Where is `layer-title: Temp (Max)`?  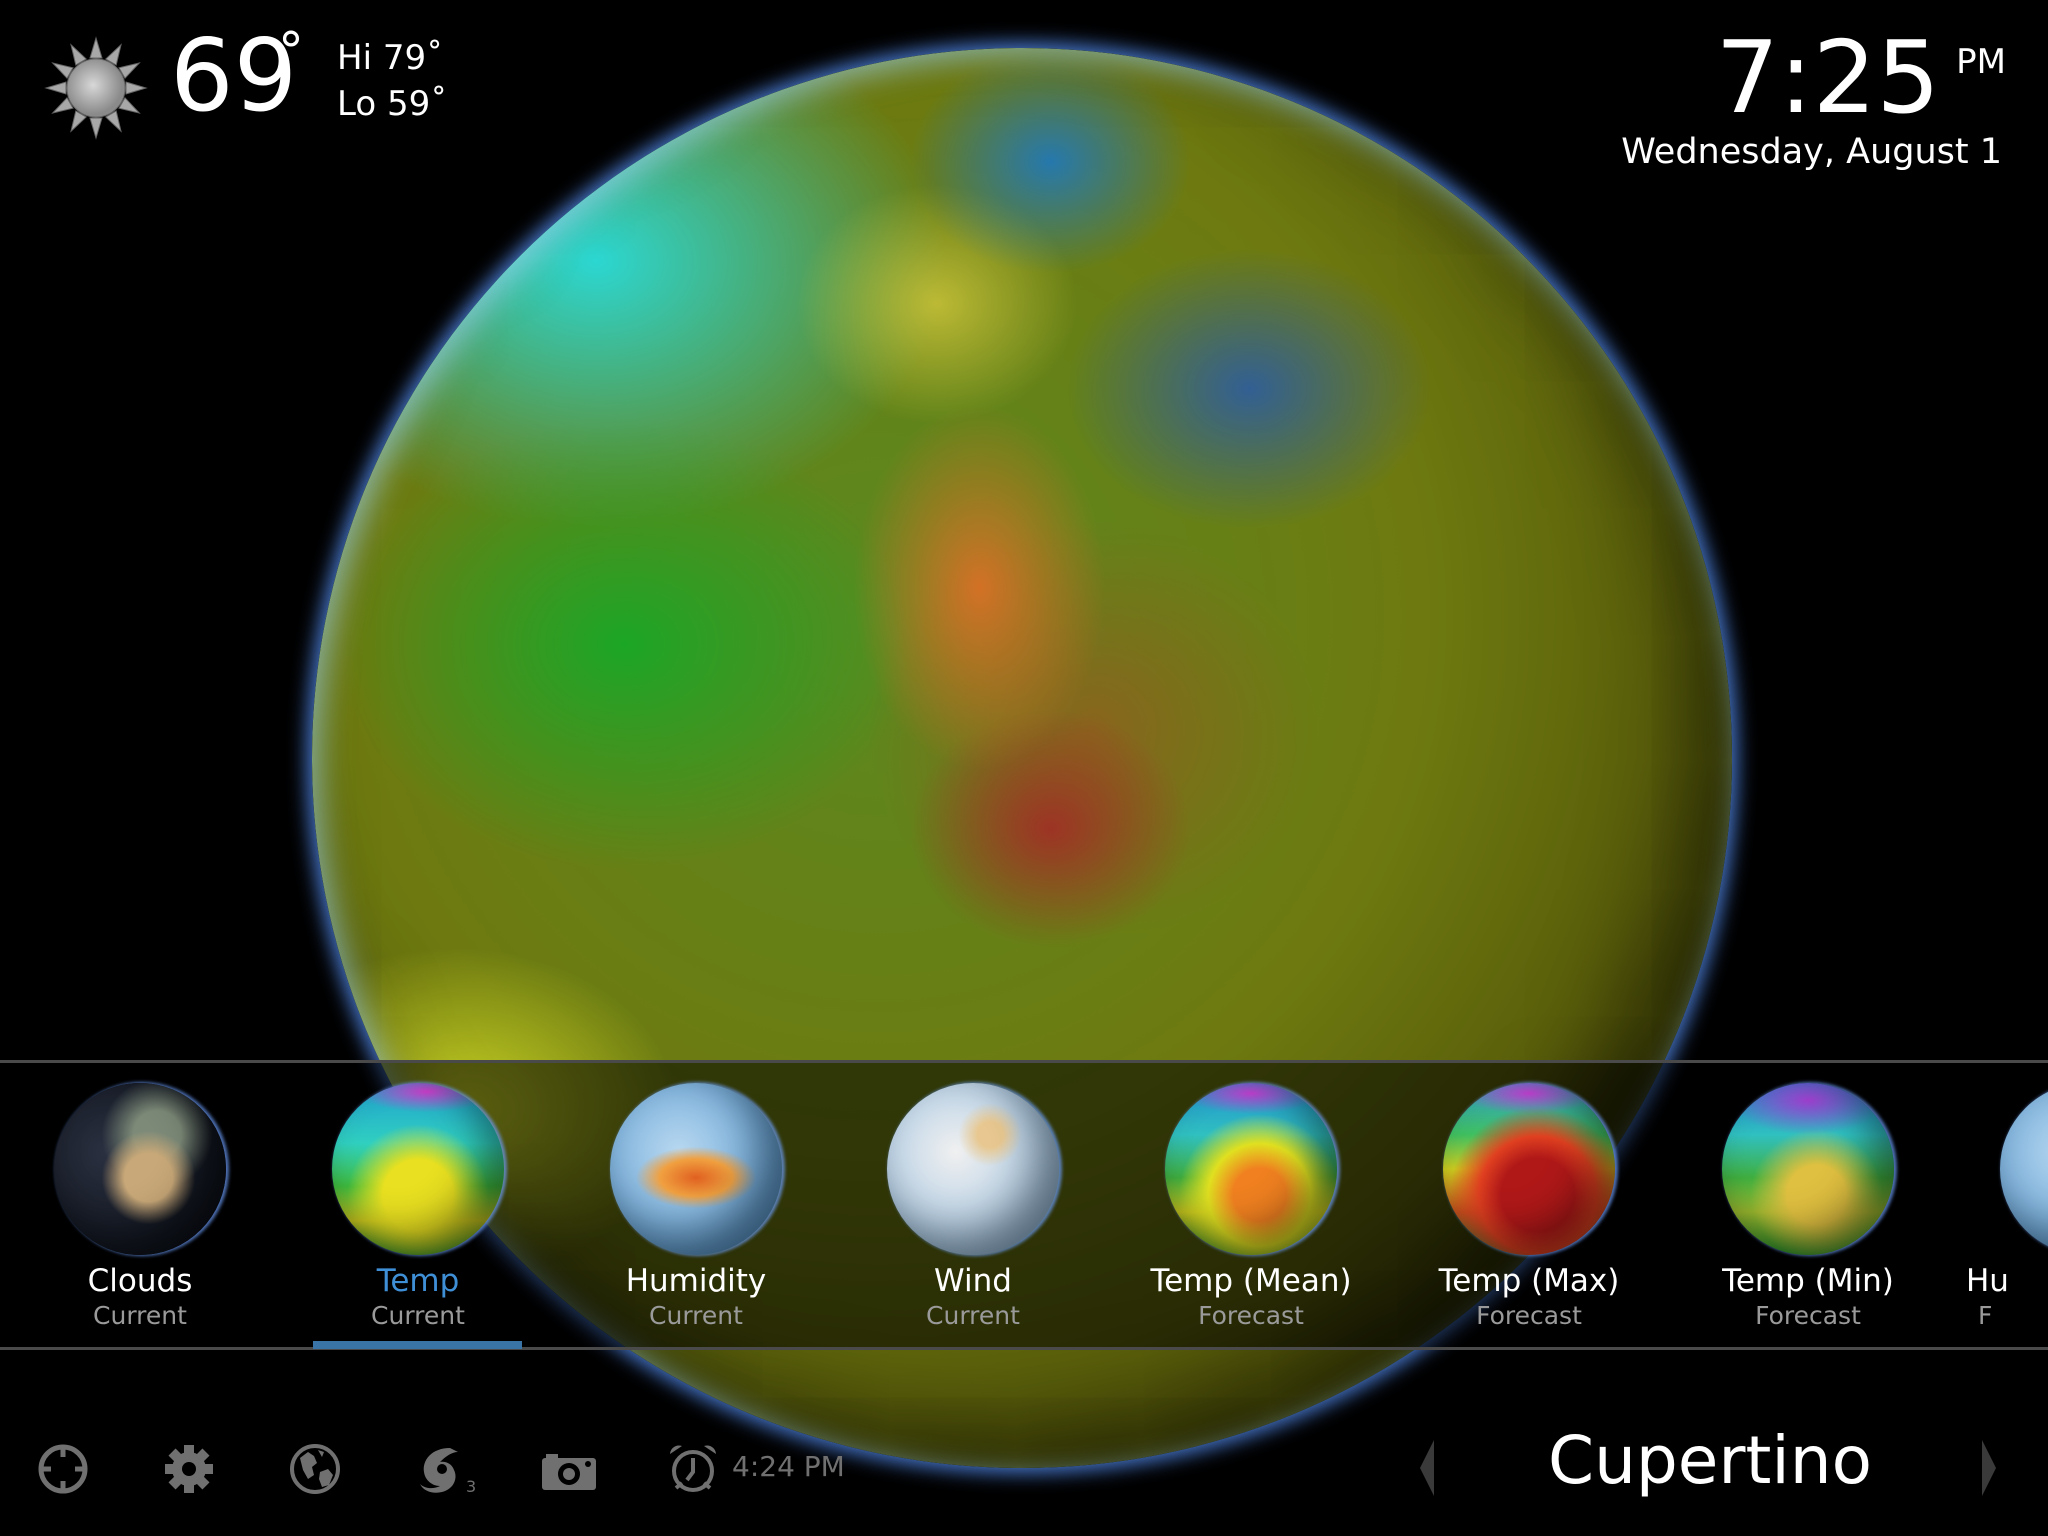
layer-title: Temp (Max) is located at coordinates (1529, 1281).